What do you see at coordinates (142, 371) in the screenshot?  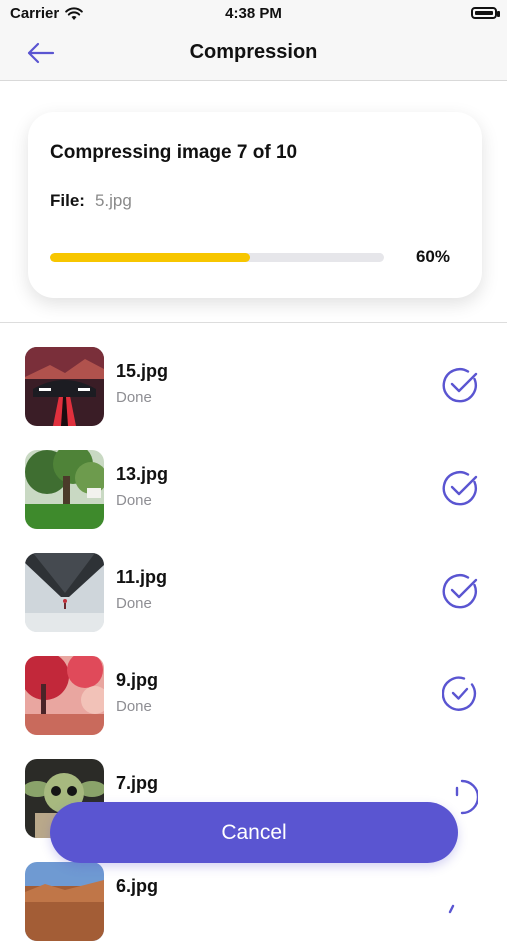 I see `item-name: 15.jpg` at bounding box center [142, 371].